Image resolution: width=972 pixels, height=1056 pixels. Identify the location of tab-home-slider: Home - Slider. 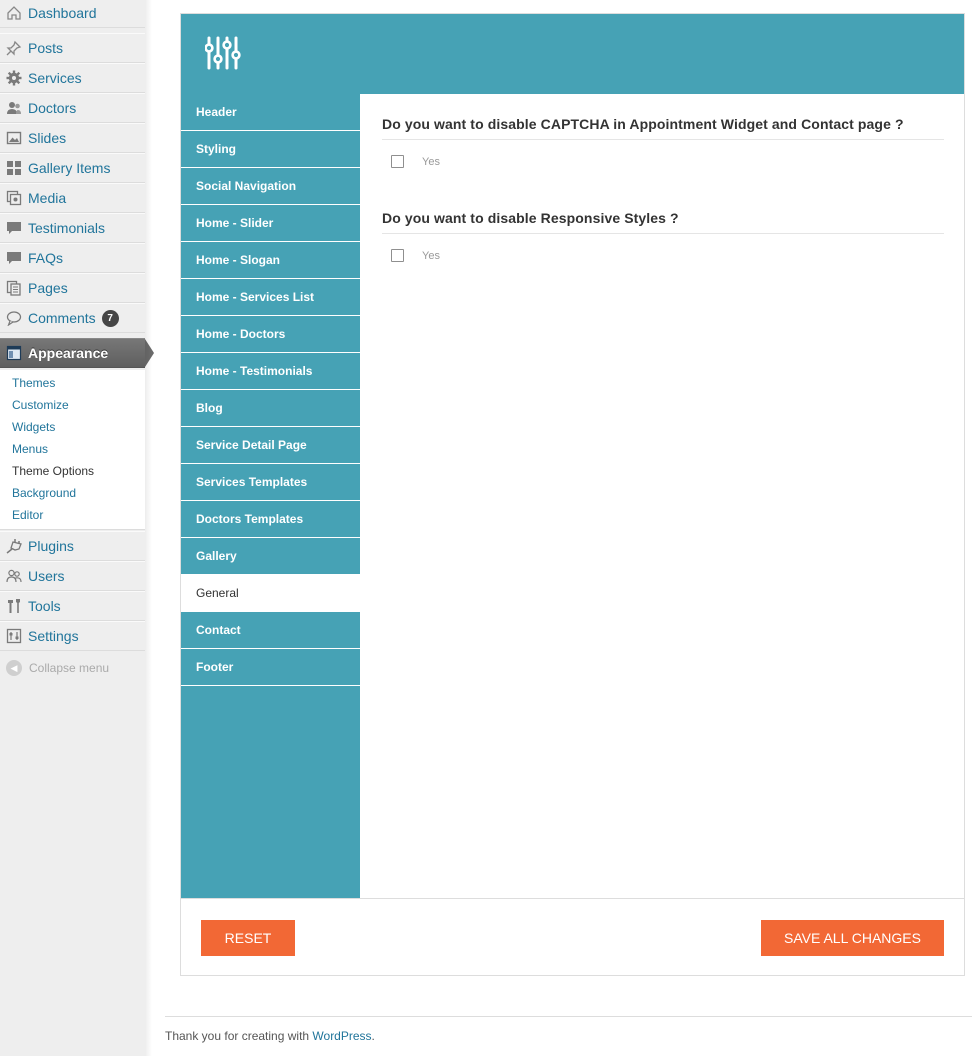
(270, 223).